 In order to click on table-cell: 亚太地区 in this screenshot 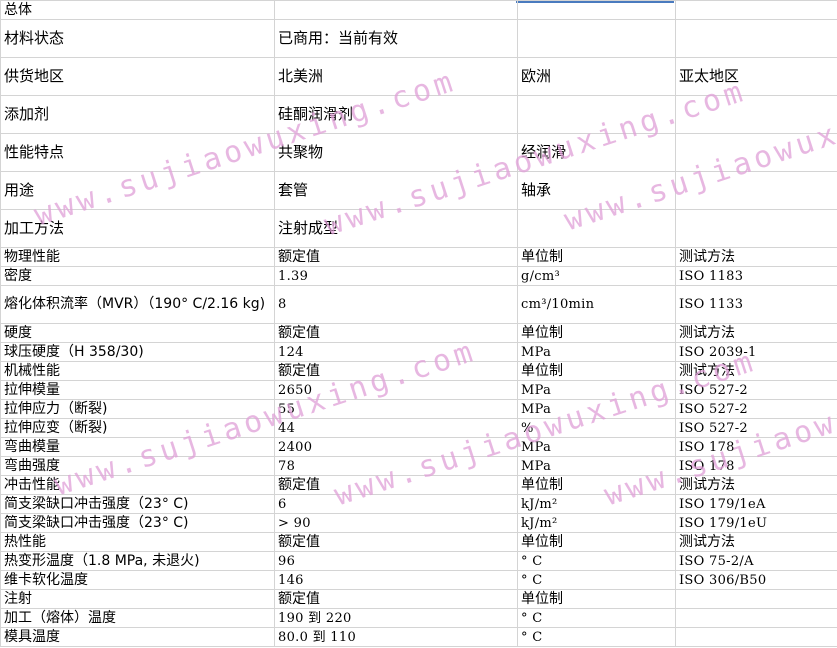, I will do `click(756, 76)`.